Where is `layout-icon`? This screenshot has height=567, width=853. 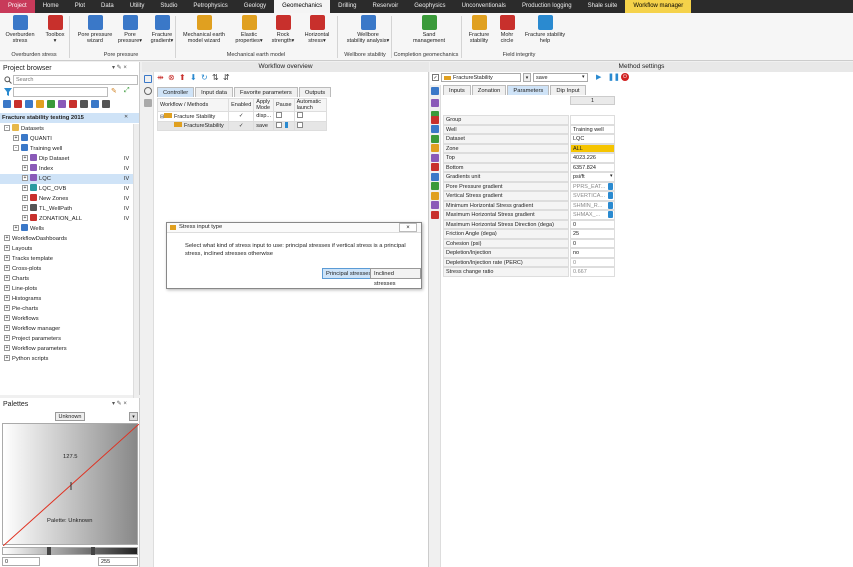 layout-icon is located at coordinates (40, 104).